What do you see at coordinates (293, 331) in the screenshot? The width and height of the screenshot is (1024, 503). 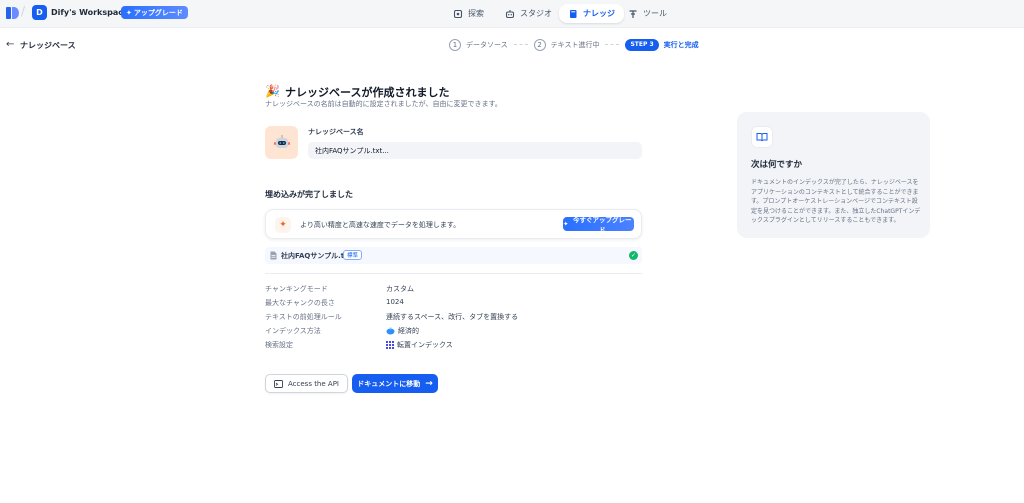 I see `info-label-index-method: インデックス方法` at bounding box center [293, 331].